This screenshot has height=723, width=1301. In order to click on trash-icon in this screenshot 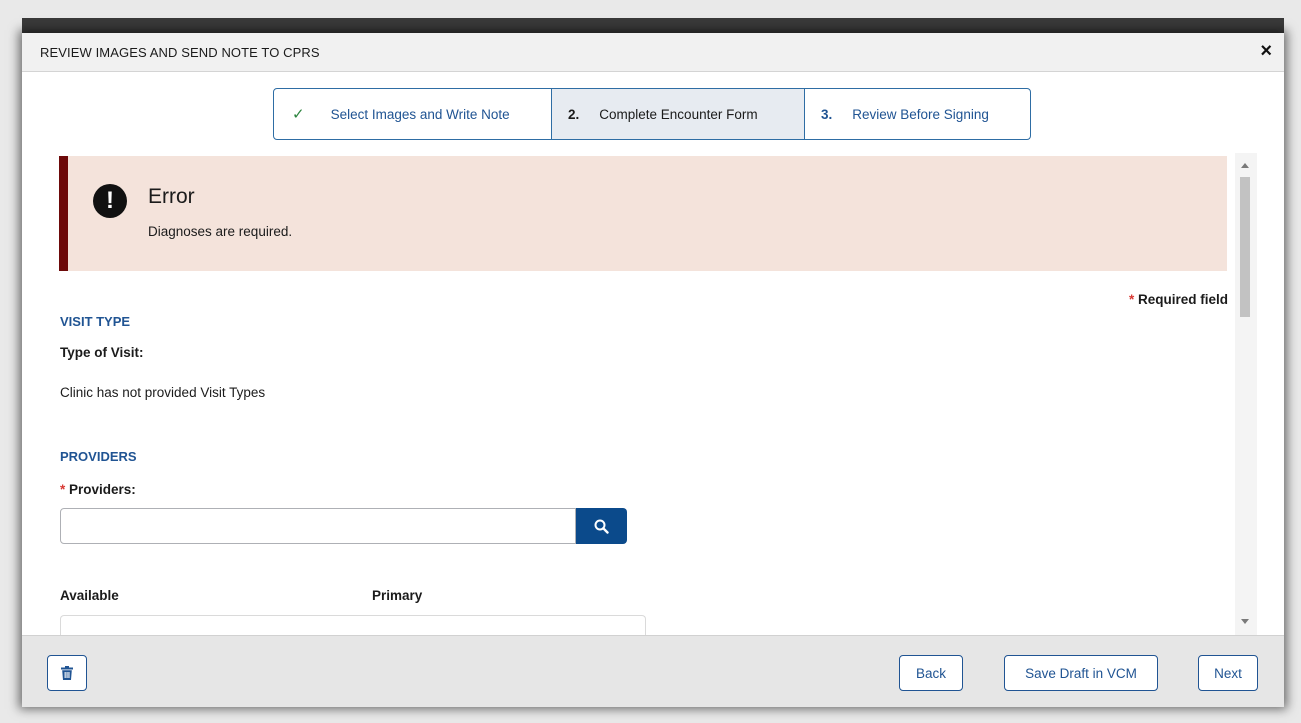, I will do `click(67, 673)`.